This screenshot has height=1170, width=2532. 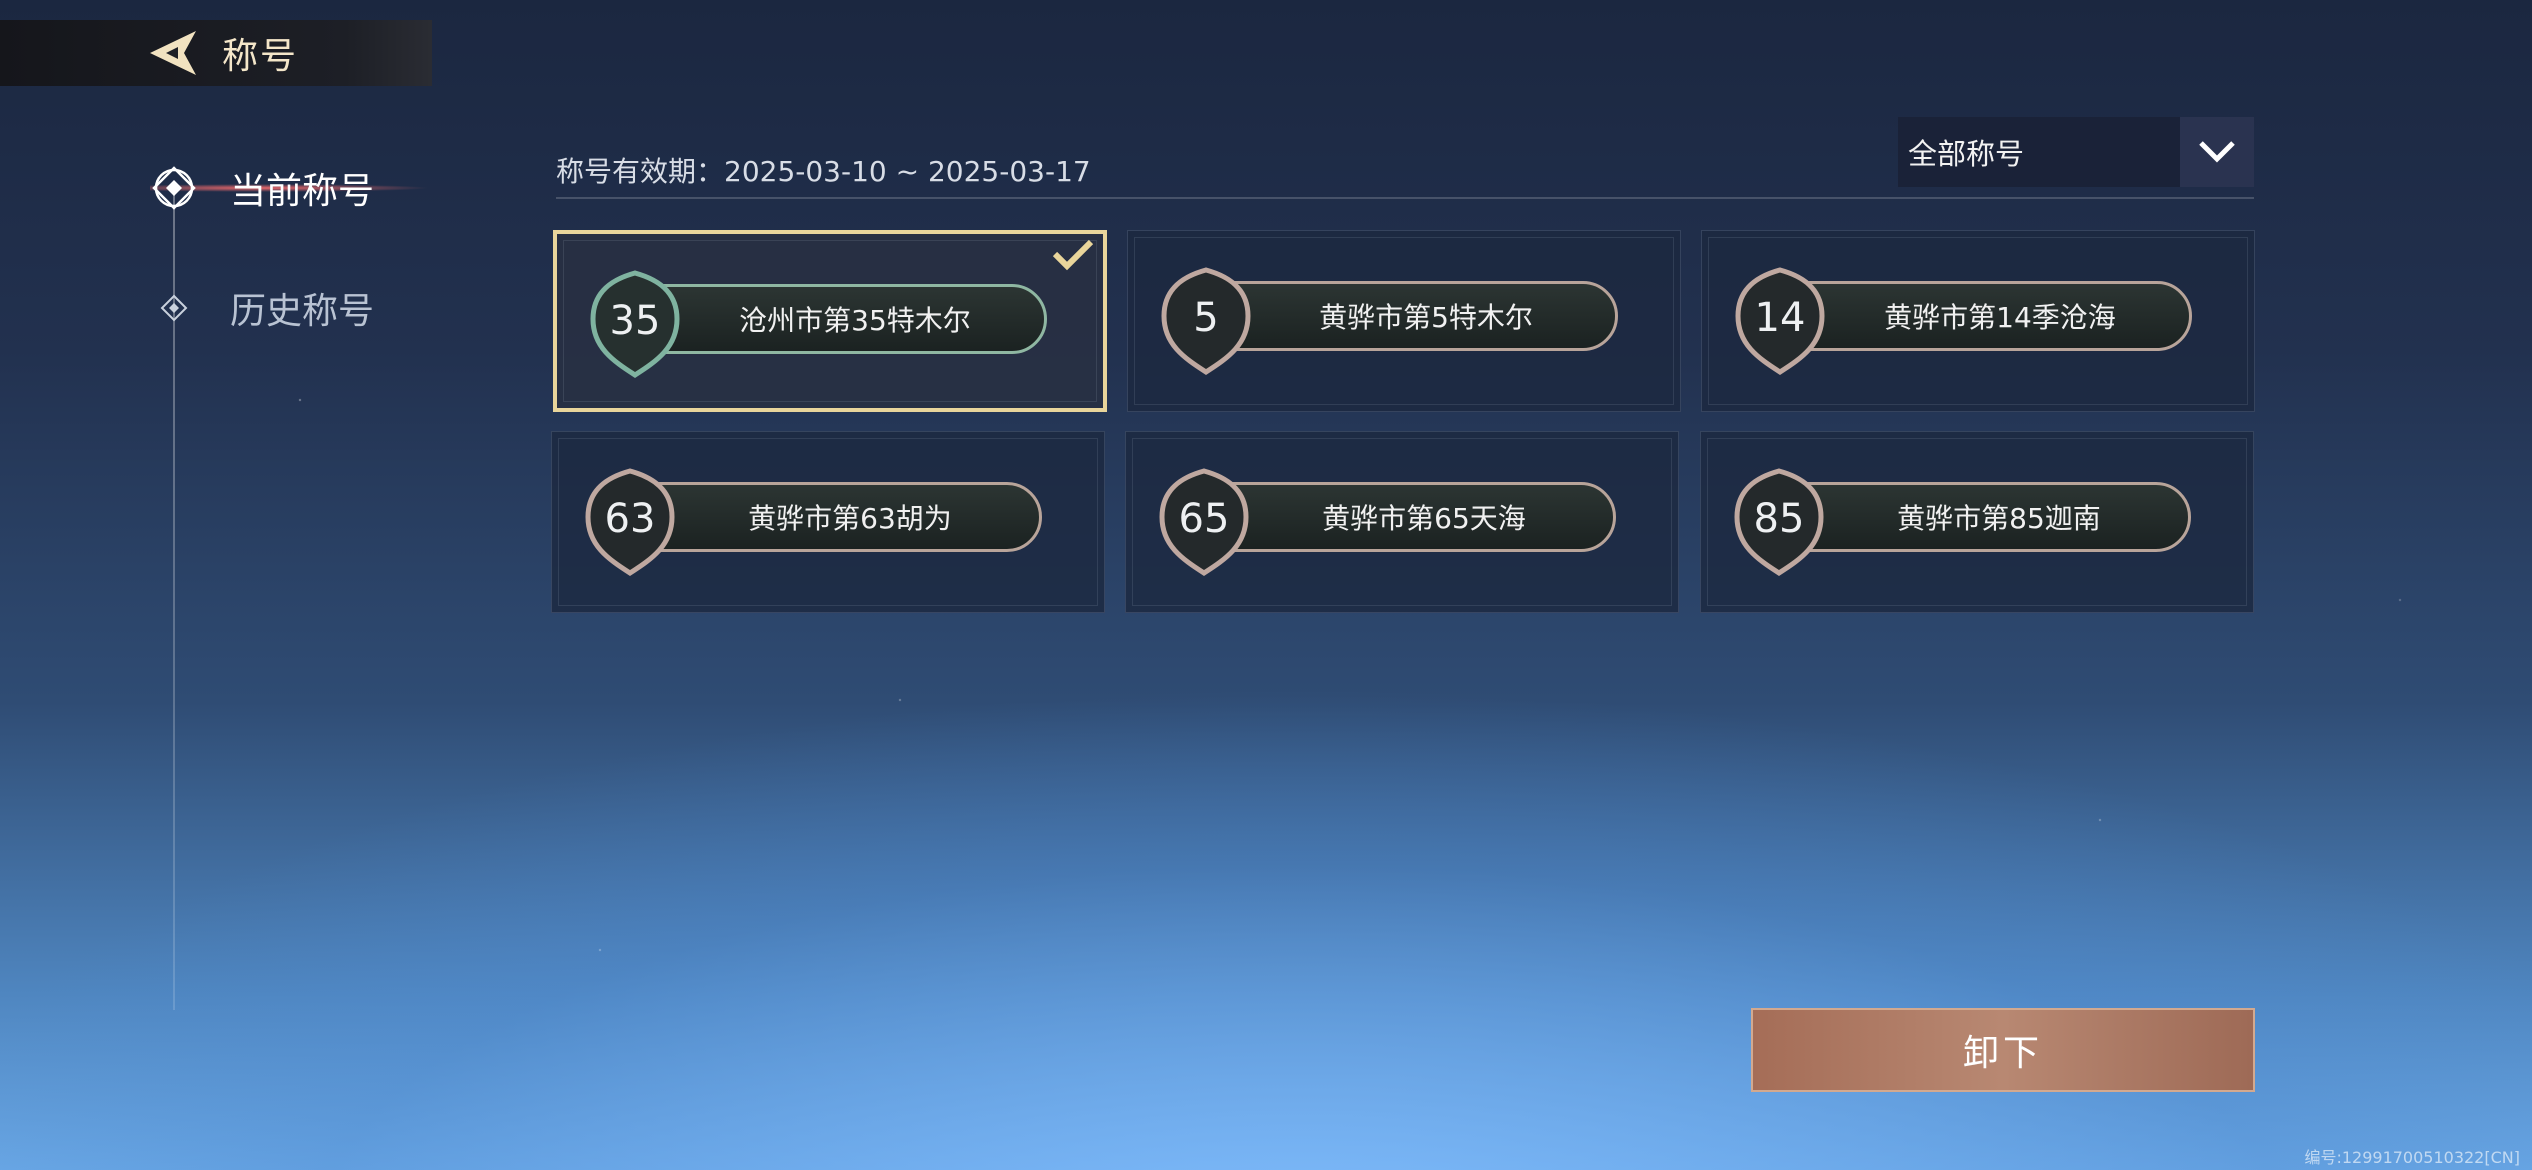 I want to click on back-arrow-icon, so click(x=173, y=53).